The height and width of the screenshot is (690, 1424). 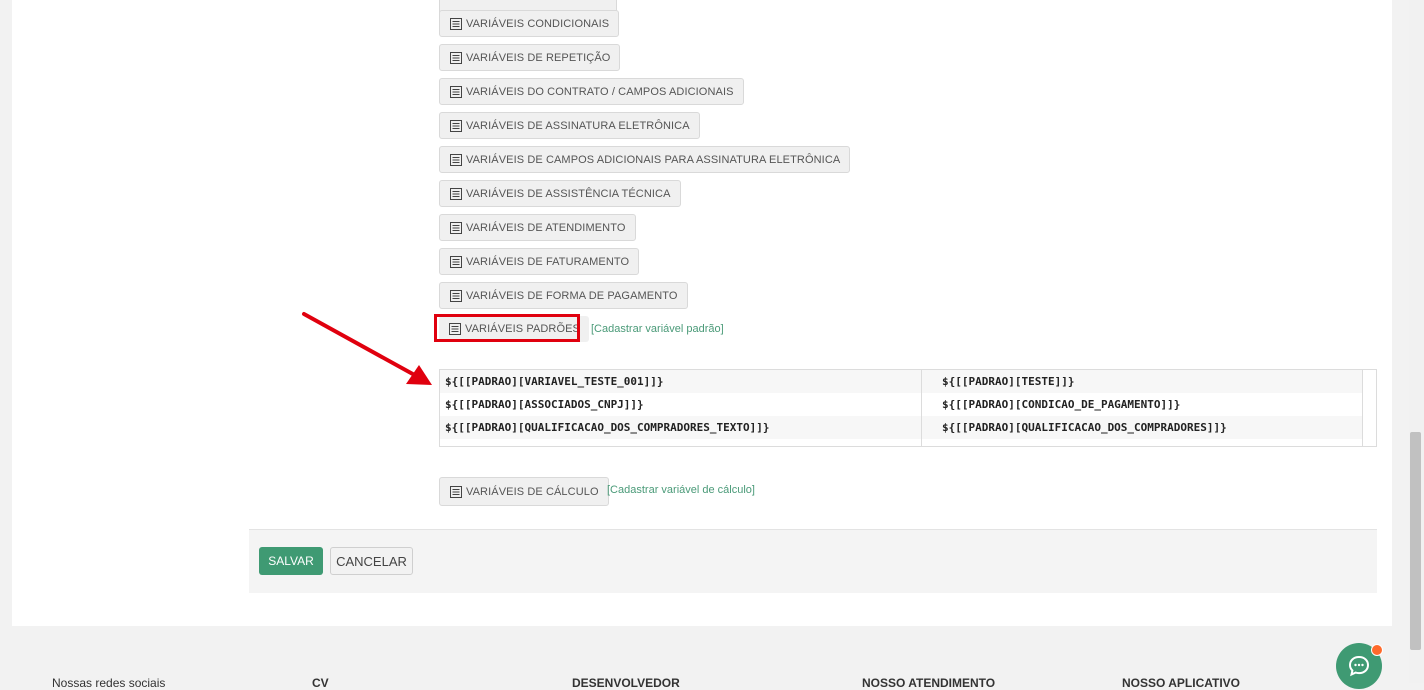 I want to click on btn-variaveis-calculo: VARIÁVEIS DE CÁLCULO, so click(x=524, y=491).